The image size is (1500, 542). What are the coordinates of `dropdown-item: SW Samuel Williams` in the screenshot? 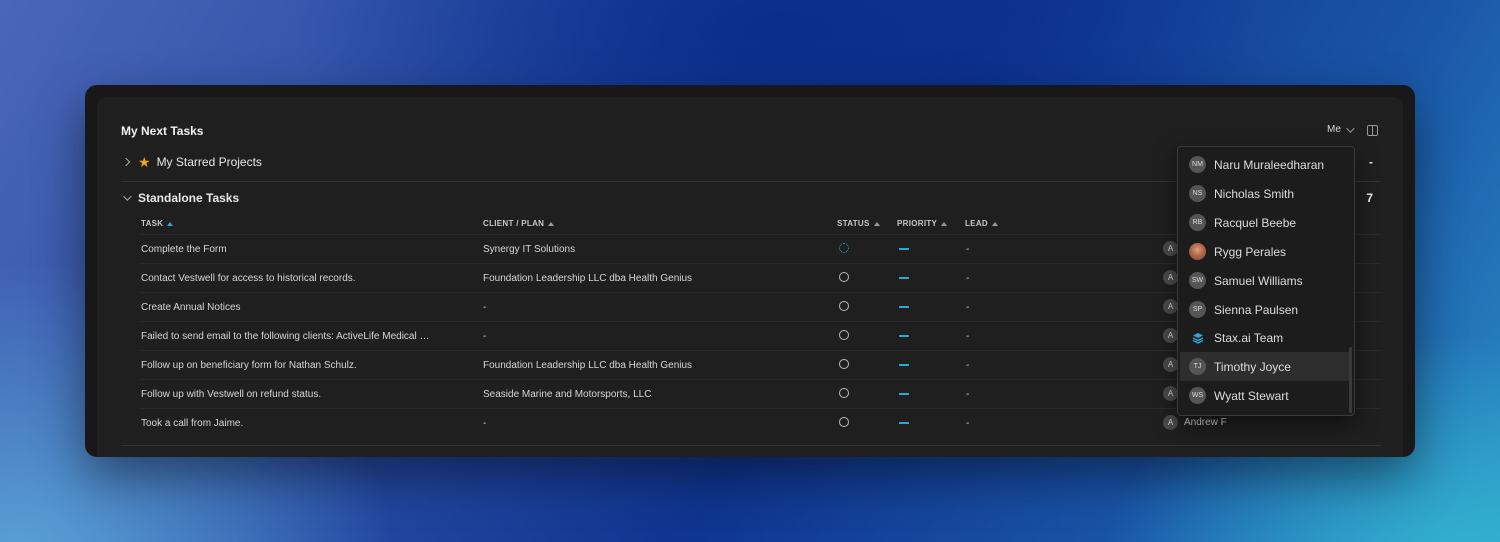 It's located at (1265, 280).